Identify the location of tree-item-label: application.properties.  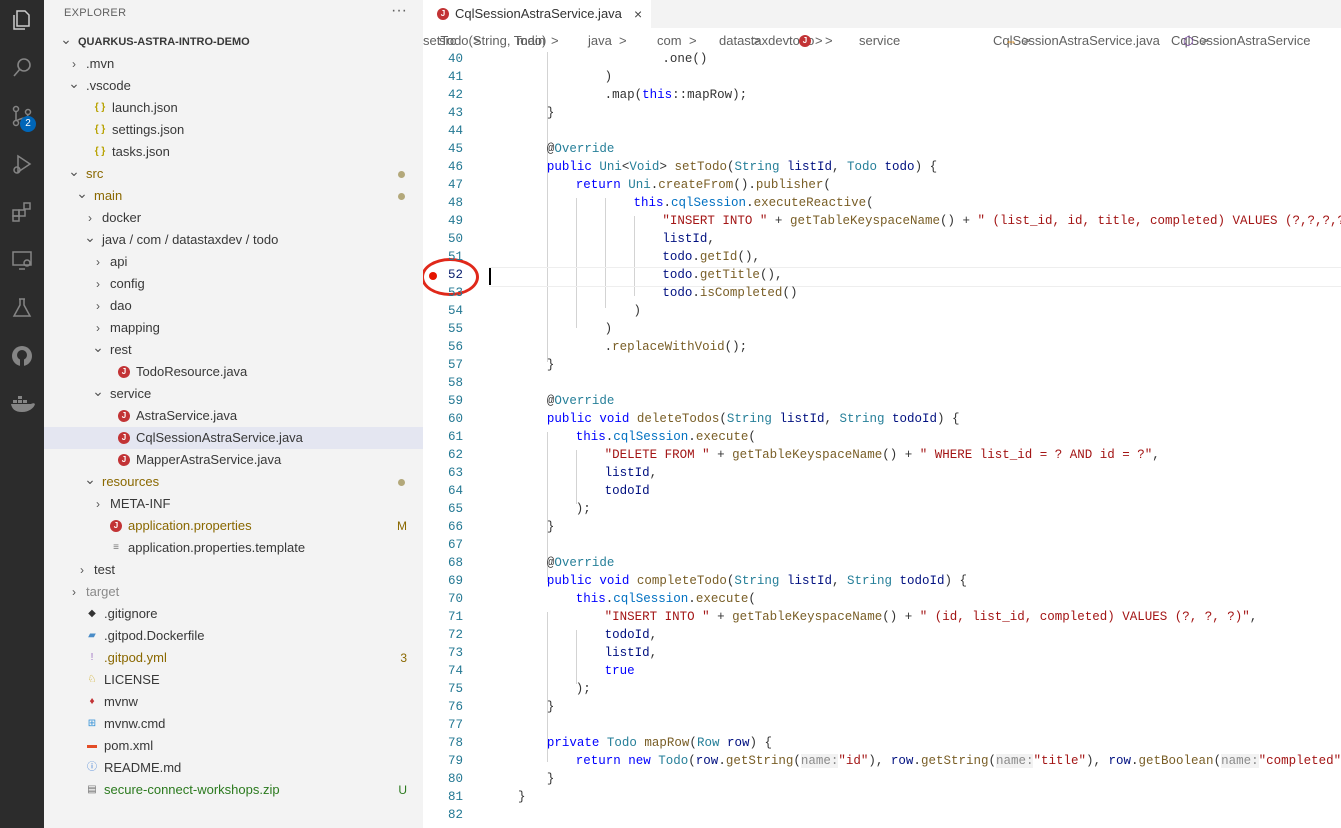
(190, 525).